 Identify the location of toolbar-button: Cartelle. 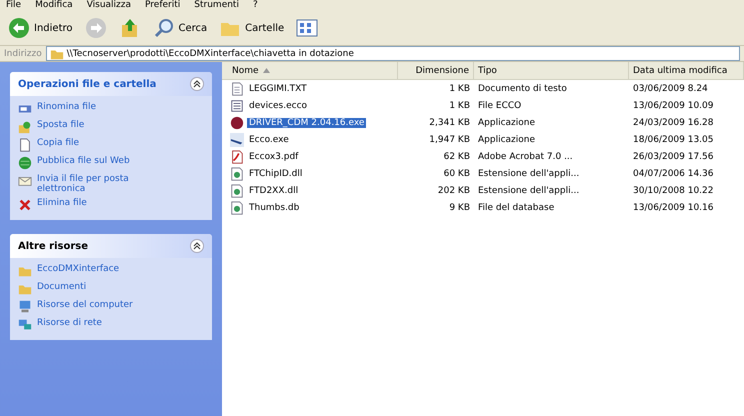
(251, 28).